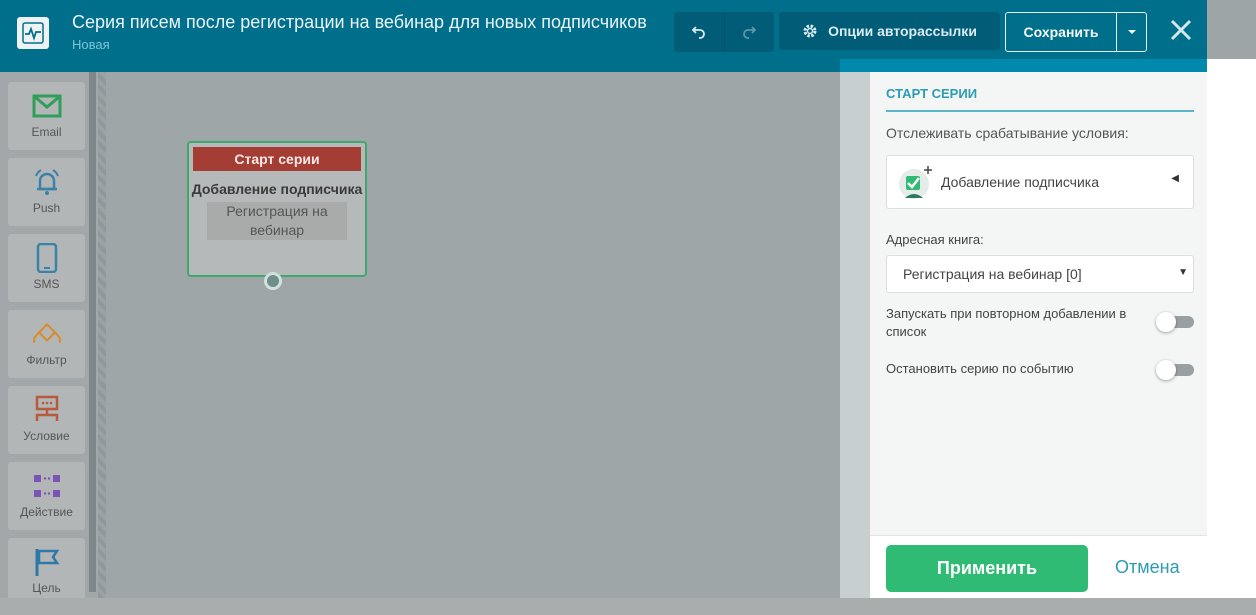 The width and height of the screenshot is (1256, 615). What do you see at coordinates (47, 486) in the screenshot?
I see `action-icon` at bounding box center [47, 486].